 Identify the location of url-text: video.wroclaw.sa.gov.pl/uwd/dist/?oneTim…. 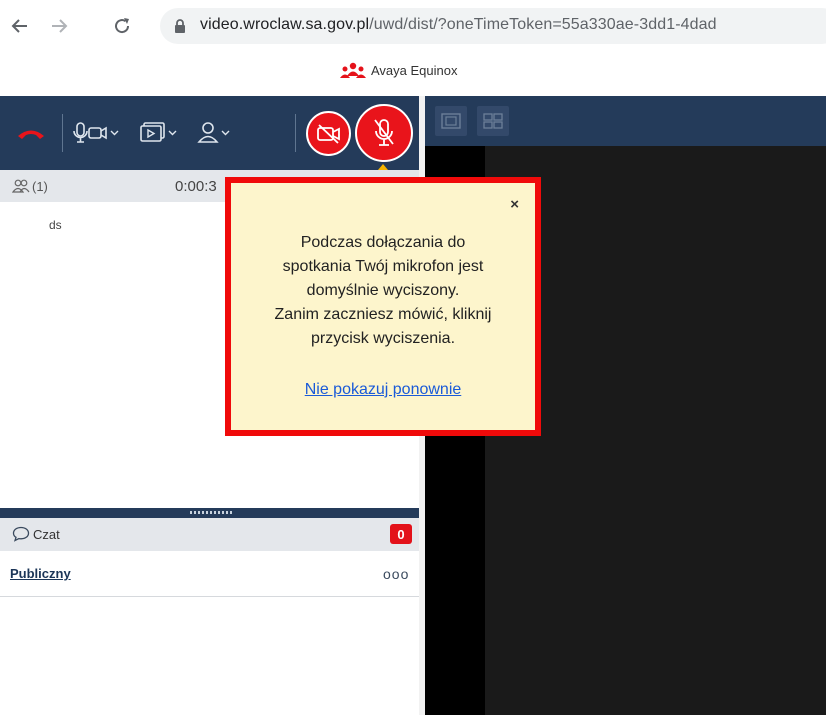
(458, 25).